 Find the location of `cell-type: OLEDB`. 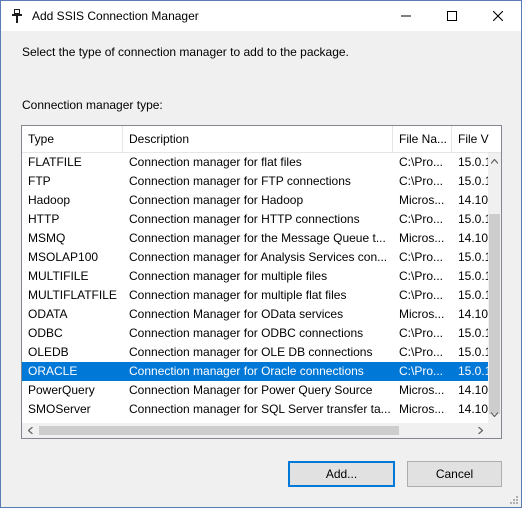

cell-type: OLEDB is located at coordinates (48, 352).